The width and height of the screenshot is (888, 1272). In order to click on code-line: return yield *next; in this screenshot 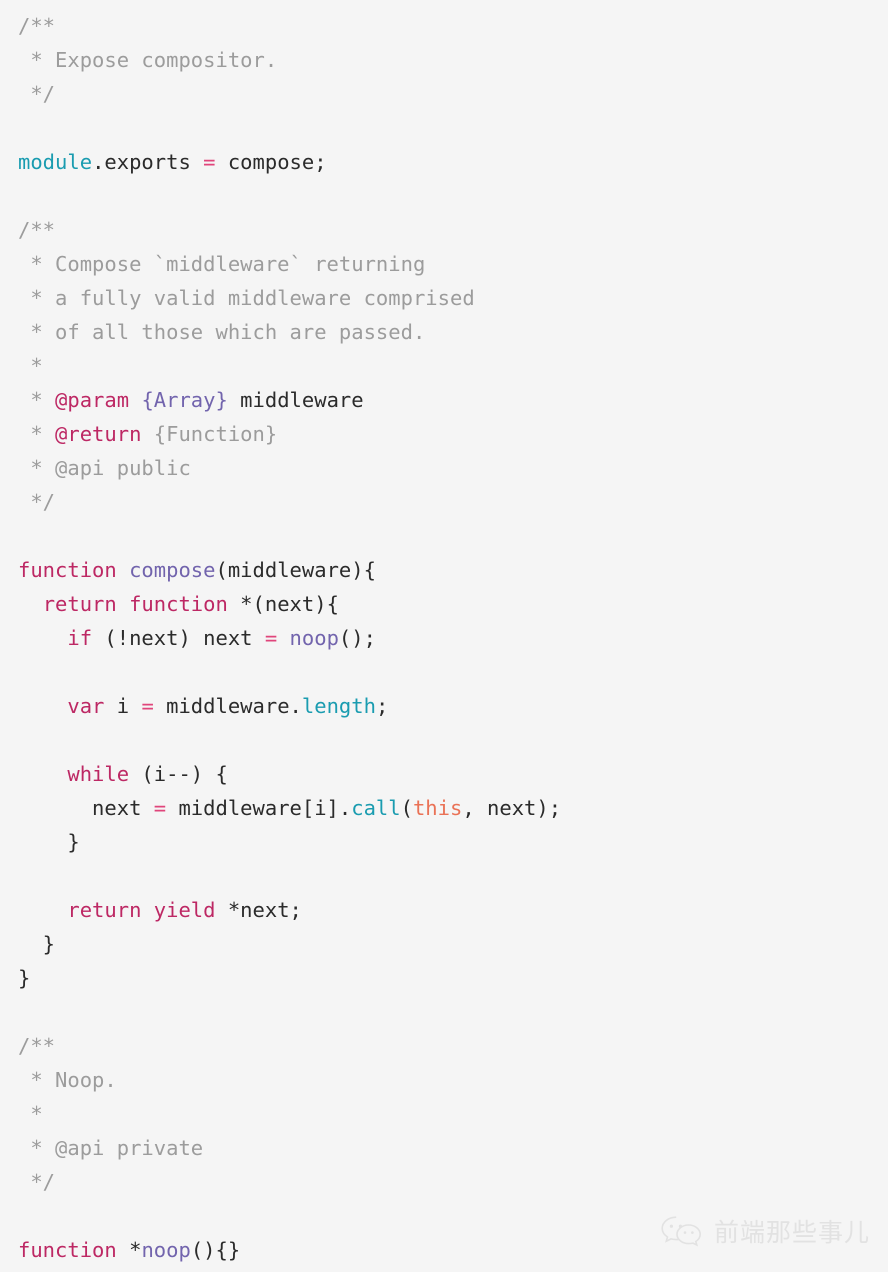, I will do `click(453, 910)`.